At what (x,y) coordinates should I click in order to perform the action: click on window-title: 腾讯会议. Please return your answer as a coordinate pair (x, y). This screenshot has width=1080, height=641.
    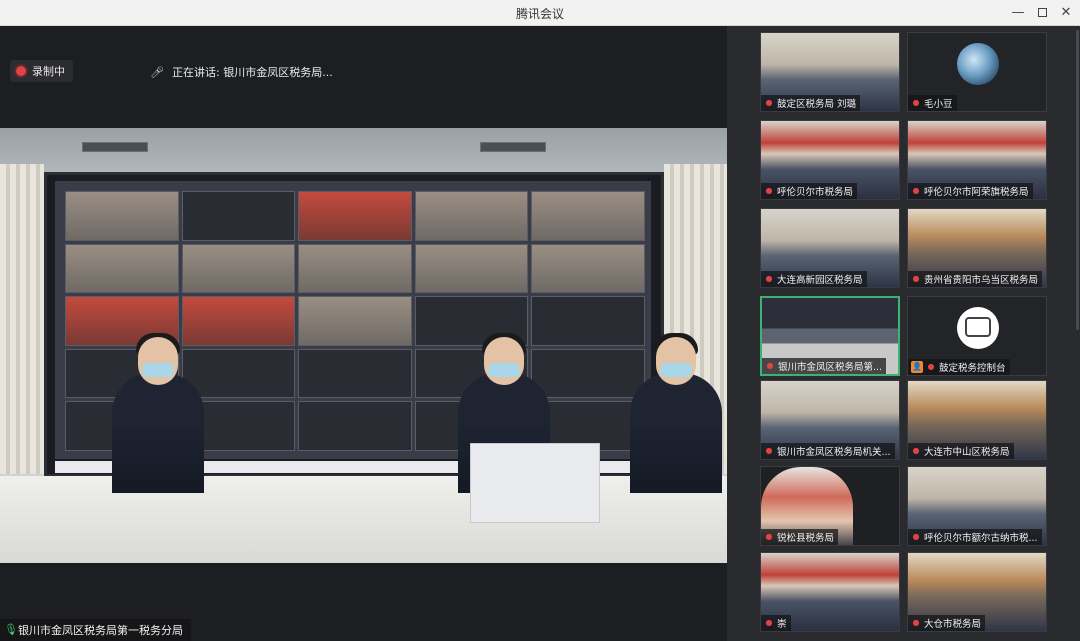
    Looking at the image, I should click on (539, 14).